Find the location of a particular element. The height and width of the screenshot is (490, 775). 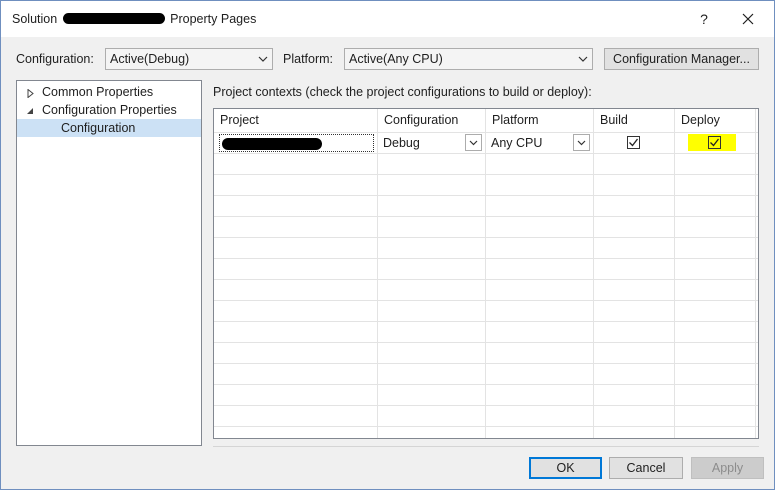

configuration-select: Active(Debug) is located at coordinates (189, 59).